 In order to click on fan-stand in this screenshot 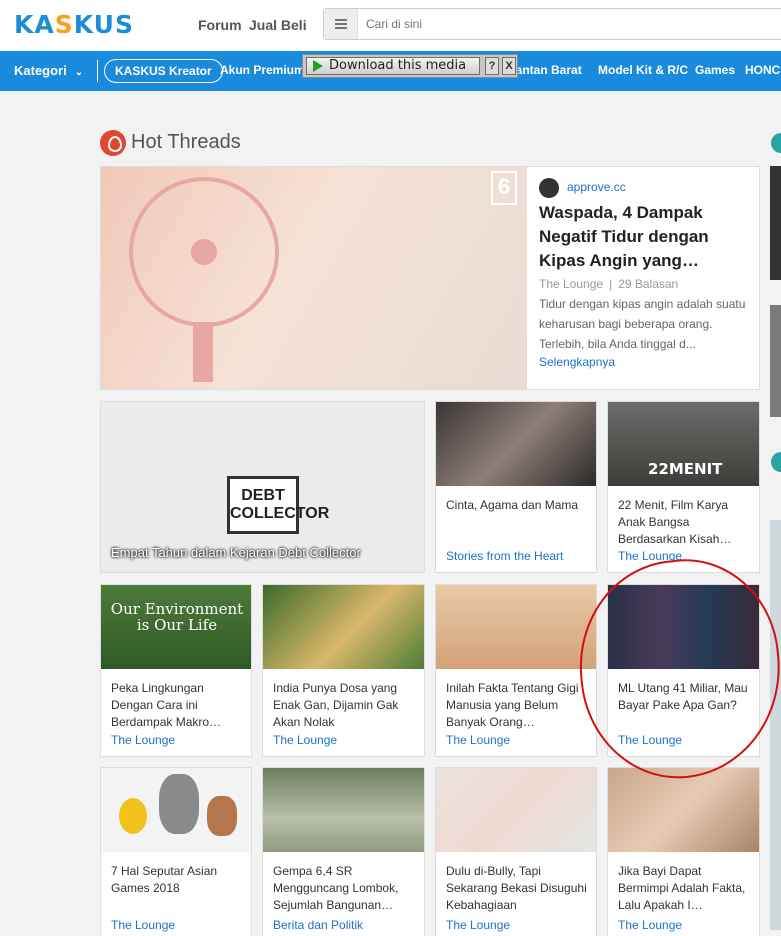, I will do `click(203, 352)`.